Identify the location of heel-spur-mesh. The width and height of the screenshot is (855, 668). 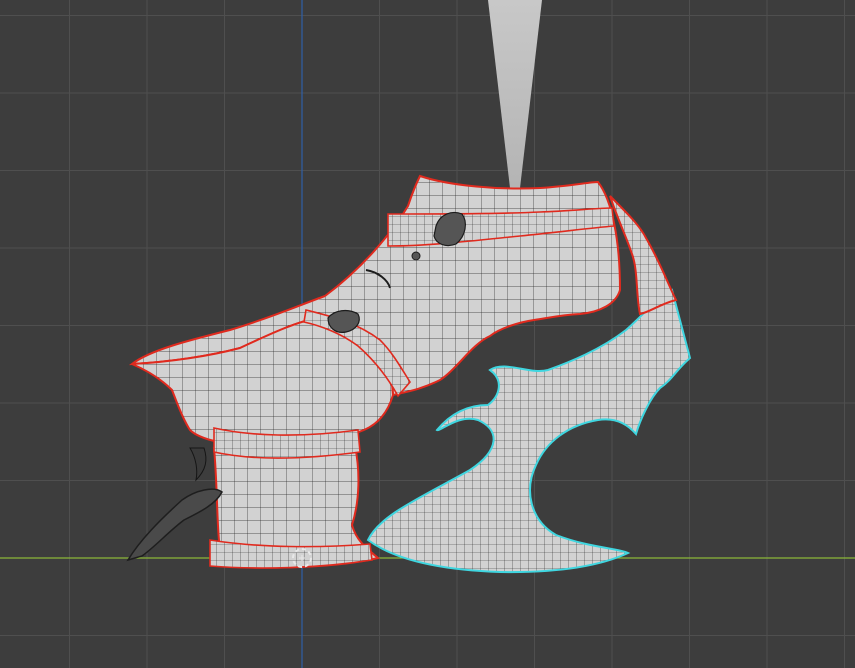
(174, 525).